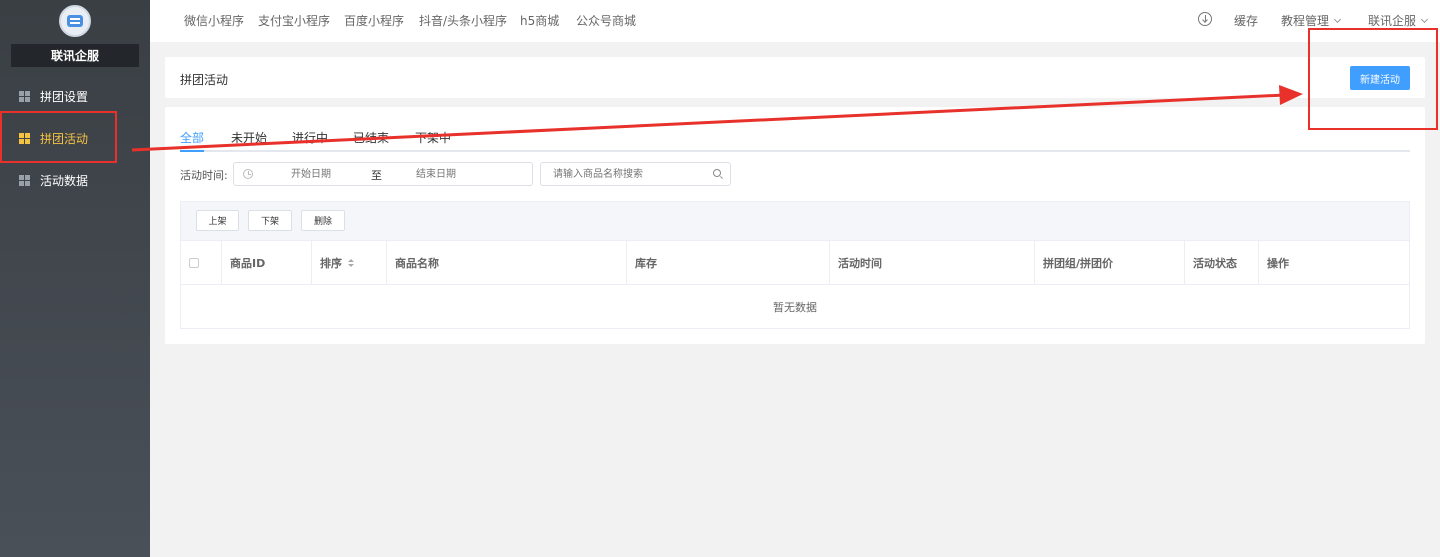 This screenshot has width=1440, height=557. I want to click on table-header: 商品ID 排序 商品名称 库存 活动时间 拼团组/拼团价 活动状态 操作, so click(795, 262).